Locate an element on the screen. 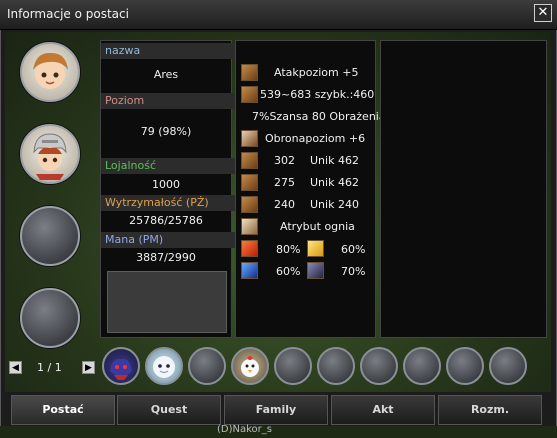 This screenshot has height=438, width=557. crit-info: 7%Szansa 80 Obrażenia is located at coordinates (319, 116).